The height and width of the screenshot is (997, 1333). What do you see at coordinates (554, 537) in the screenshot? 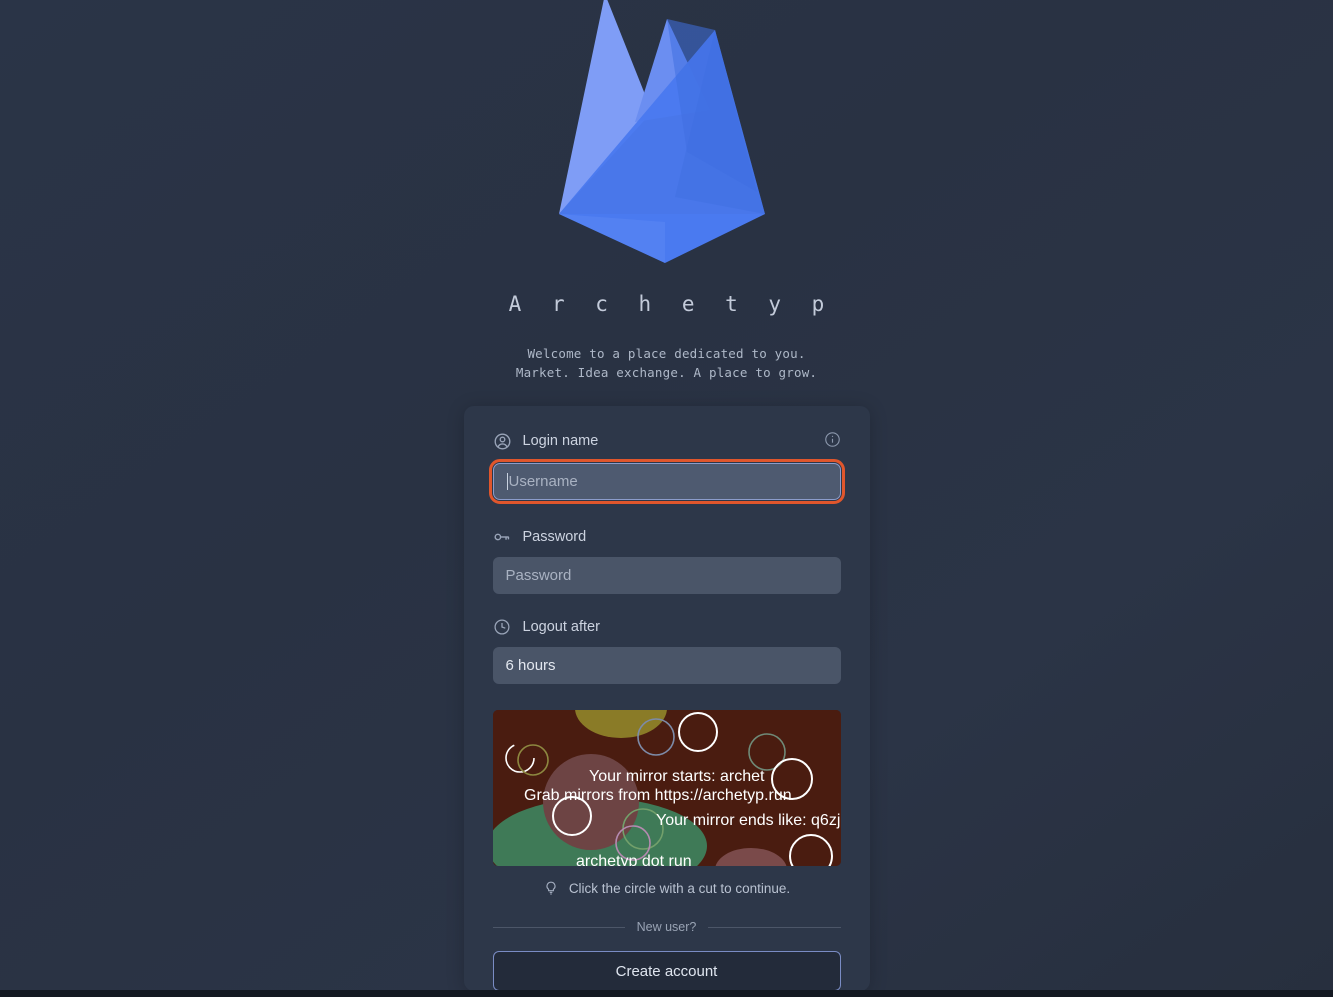
I see `password-label: Password` at bounding box center [554, 537].